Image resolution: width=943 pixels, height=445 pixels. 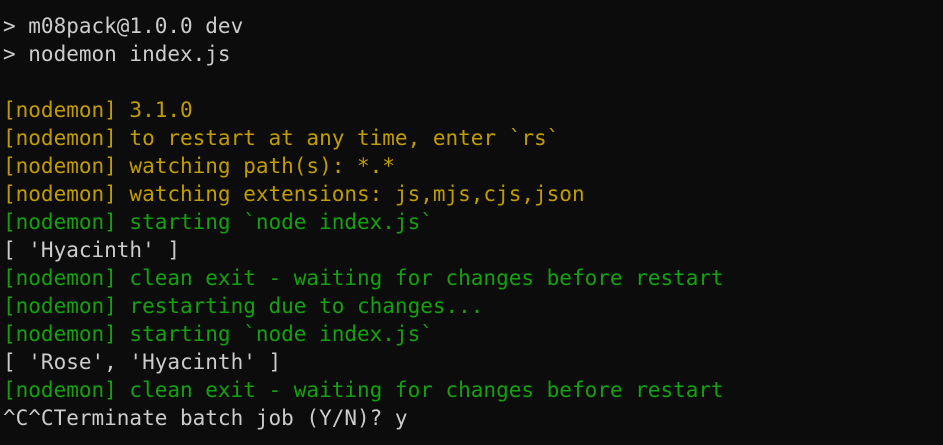 I want to click on program-output-line: [ 'Hyacinth' ], so click(x=92, y=250).